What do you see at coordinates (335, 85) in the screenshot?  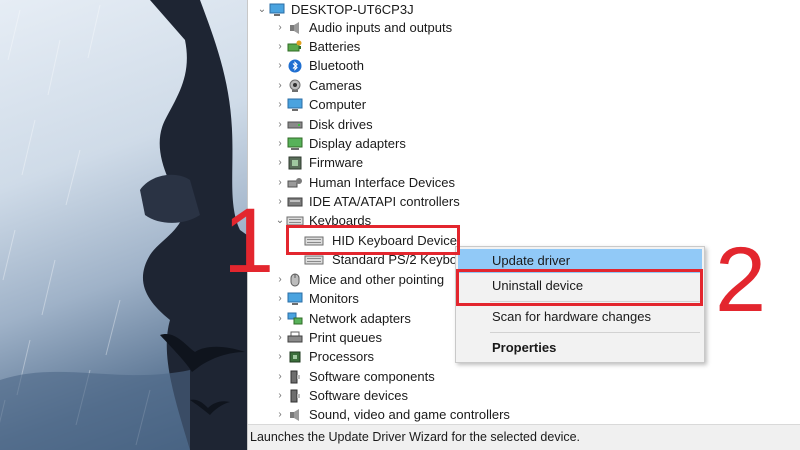 I see `tree-item-label: Cameras` at bounding box center [335, 85].